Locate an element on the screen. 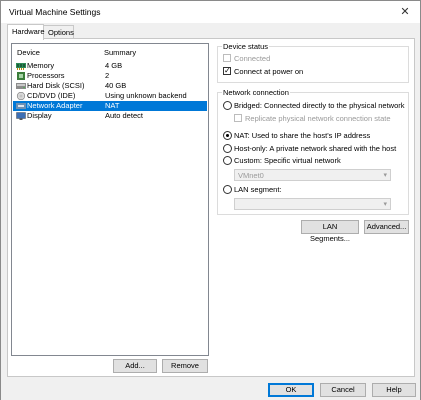 The image size is (421, 400). ok-button: OK is located at coordinates (291, 390).